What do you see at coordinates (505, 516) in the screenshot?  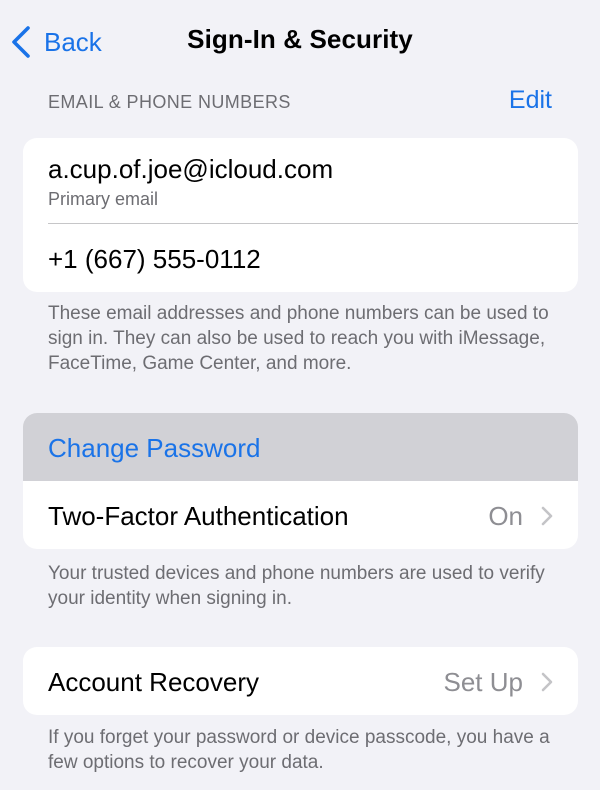 I see `two-factor-status: On` at bounding box center [505, 516].